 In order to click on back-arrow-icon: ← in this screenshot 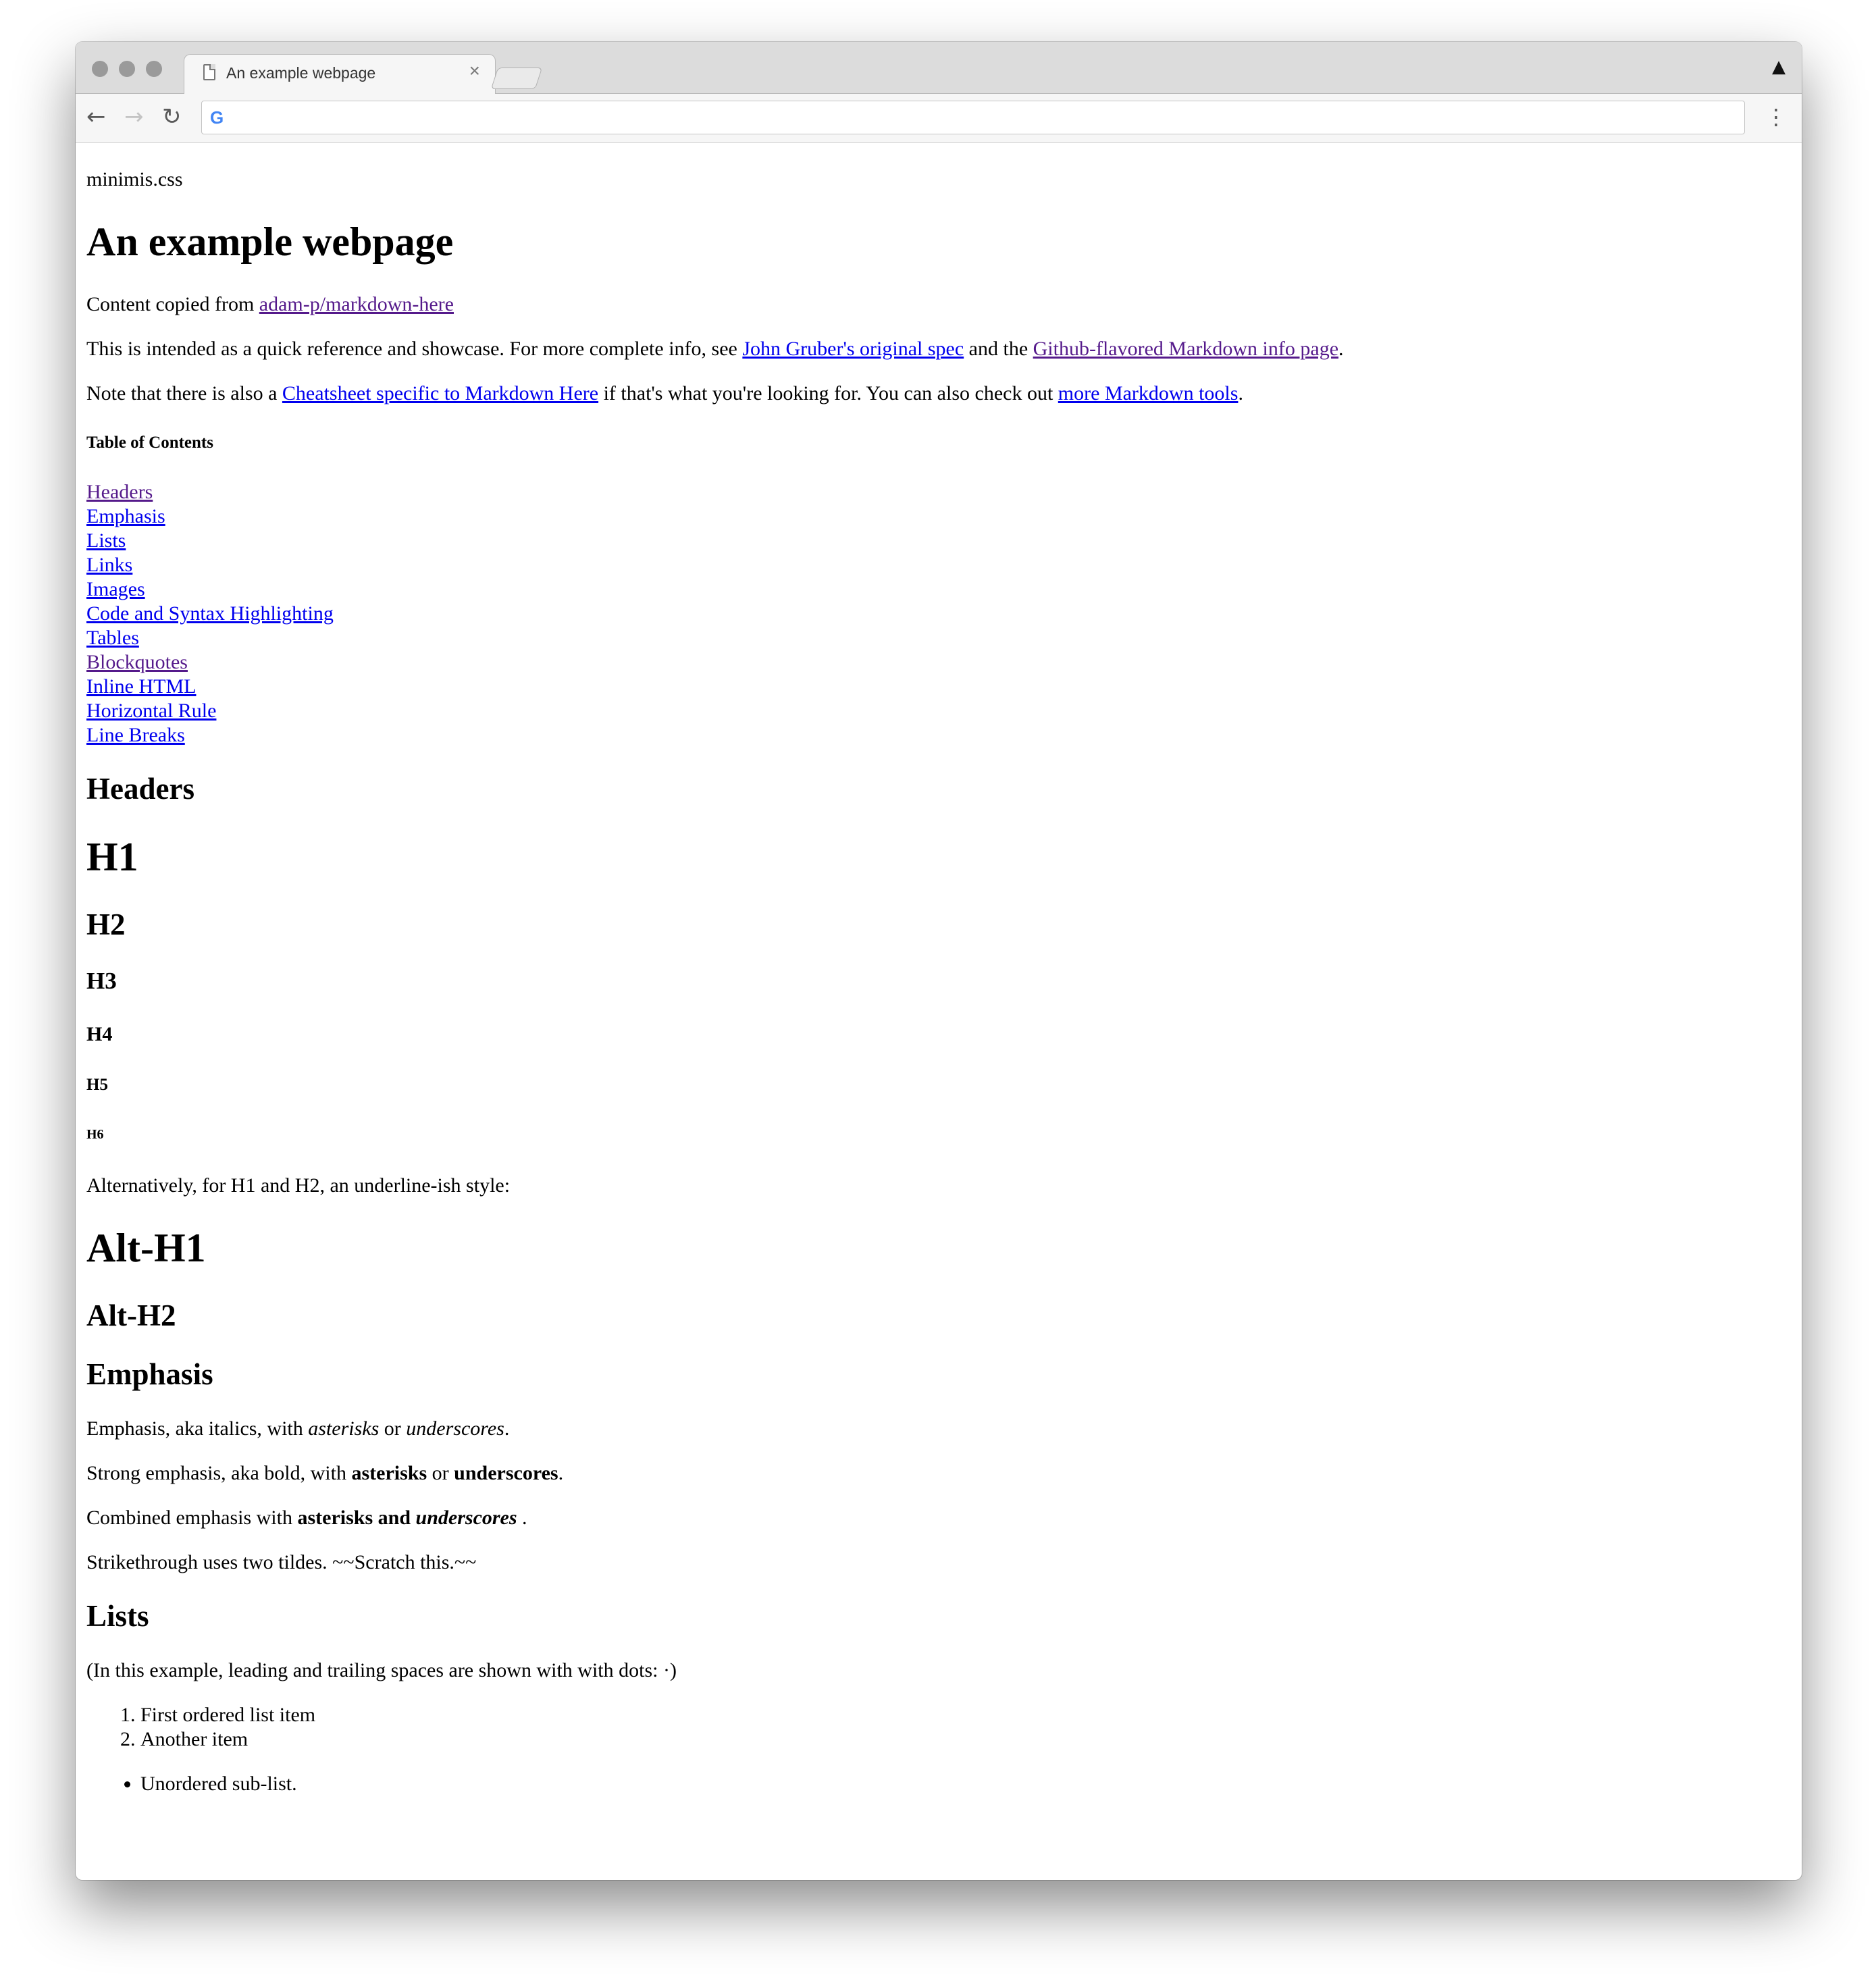, I will do `click(96, 116)`.